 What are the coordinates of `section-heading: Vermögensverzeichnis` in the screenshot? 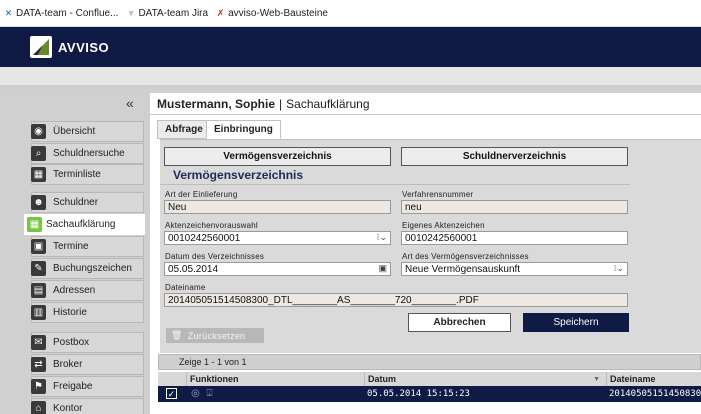 It's located at (395, 175).